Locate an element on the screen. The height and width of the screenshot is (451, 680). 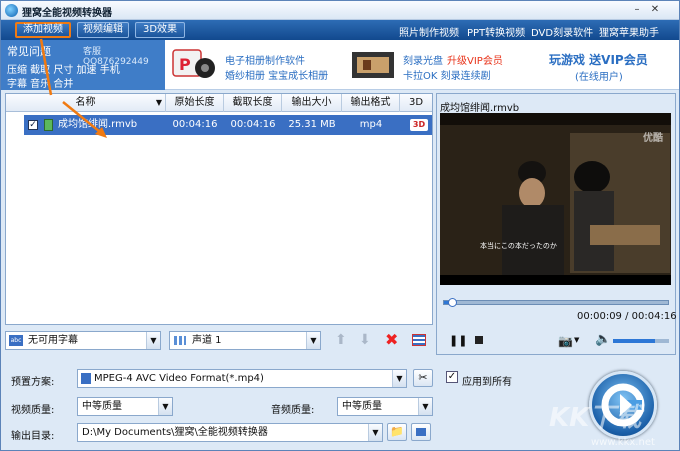
window-title: 狸窝全能视频转换器 is located at coordinates (67, 13).